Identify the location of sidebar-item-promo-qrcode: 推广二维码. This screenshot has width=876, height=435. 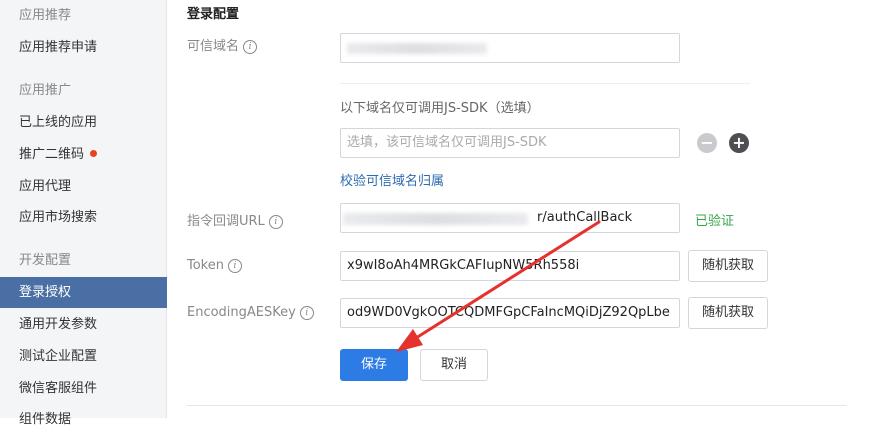
(83, 154).